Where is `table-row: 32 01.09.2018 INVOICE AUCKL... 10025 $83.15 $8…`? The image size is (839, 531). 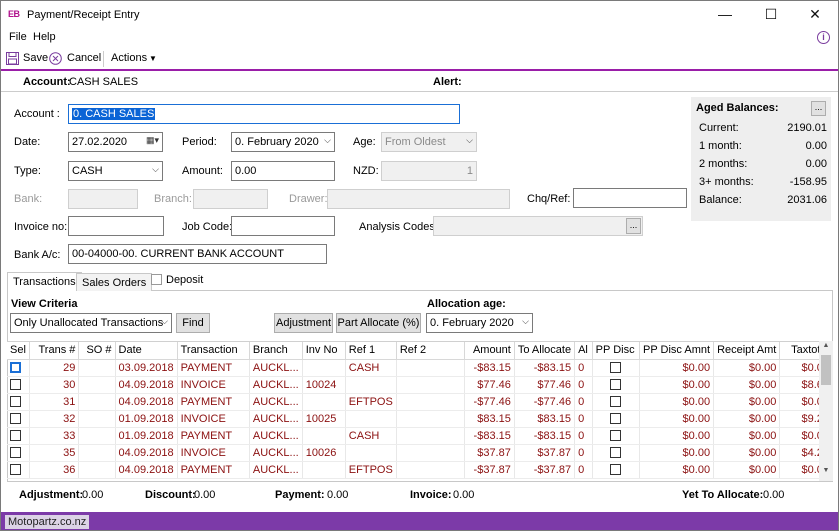 table-row: 32 01.09.2018 INVOICE AUCKL... 10025 $83.15 $8… is located at coordinates (420, 419).